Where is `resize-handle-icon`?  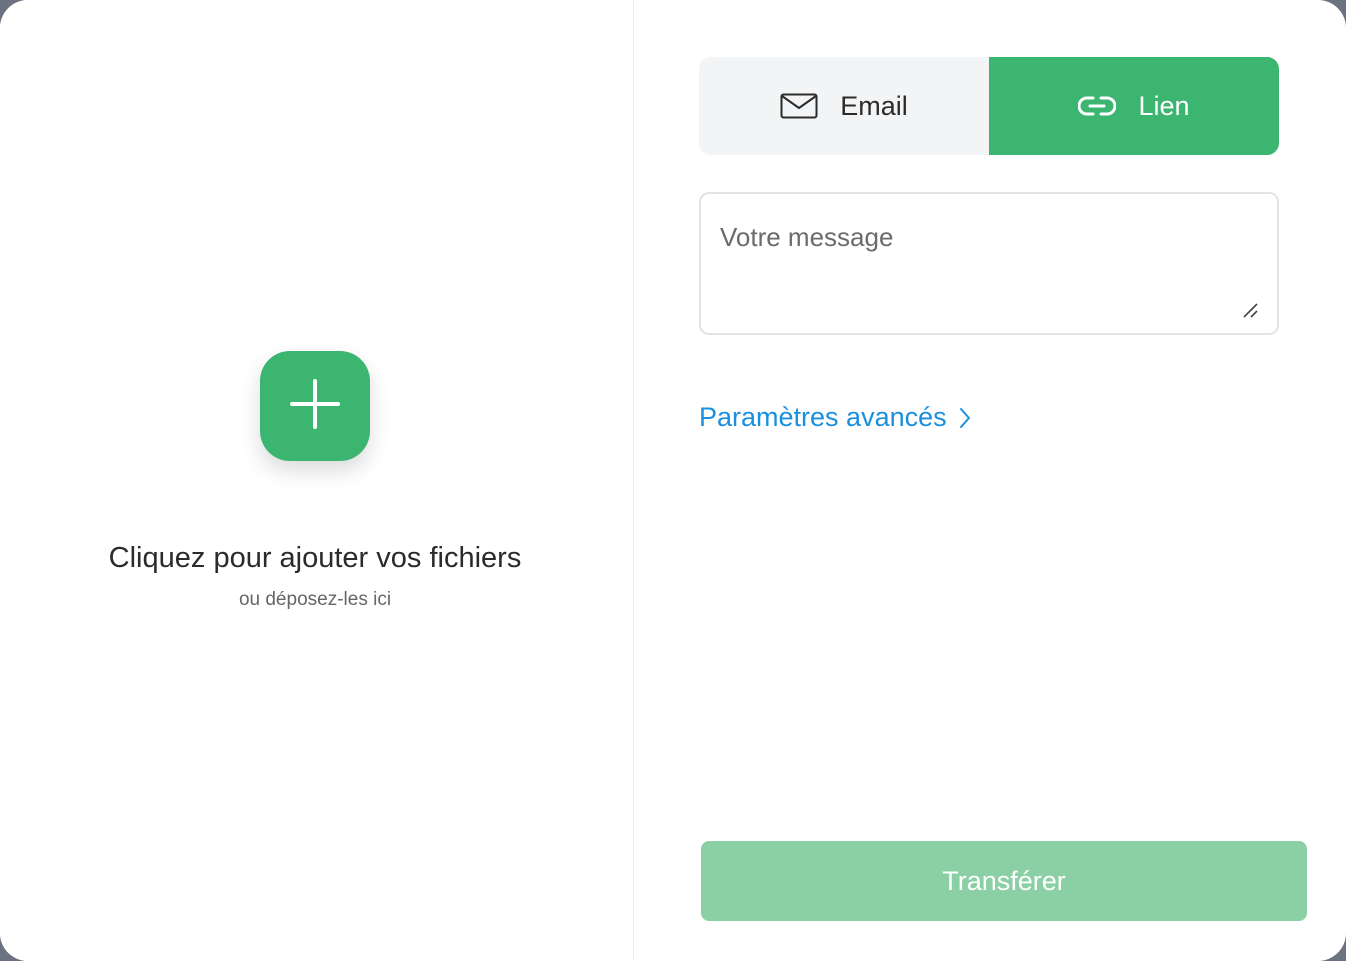
resize-handle-icon is located at coordinates (1250, 310).